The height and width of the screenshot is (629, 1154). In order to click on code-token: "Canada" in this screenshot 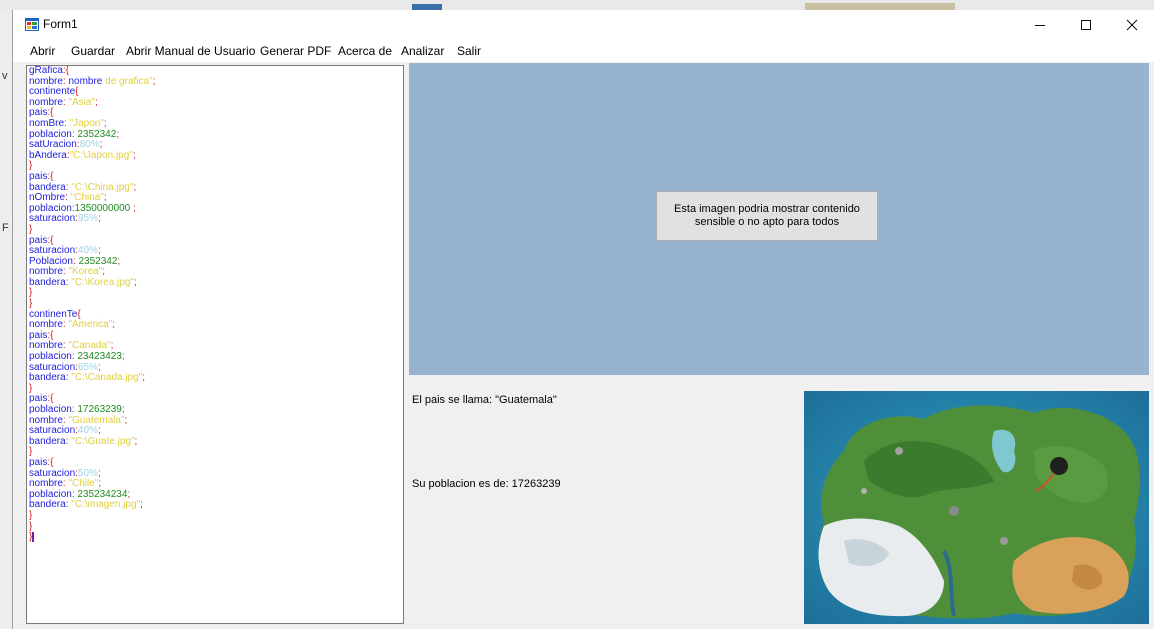, I will do `click(88, 346)`.